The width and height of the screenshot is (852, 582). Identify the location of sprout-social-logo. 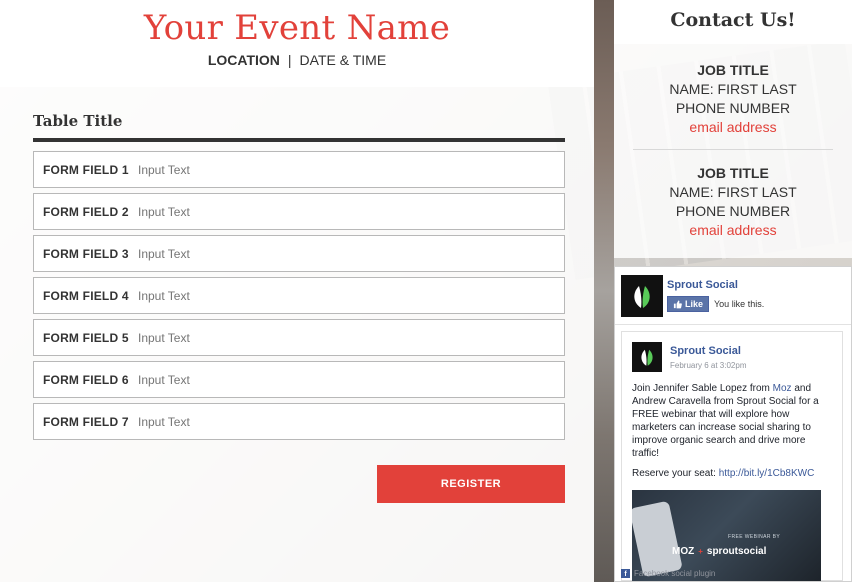
(642, 296).